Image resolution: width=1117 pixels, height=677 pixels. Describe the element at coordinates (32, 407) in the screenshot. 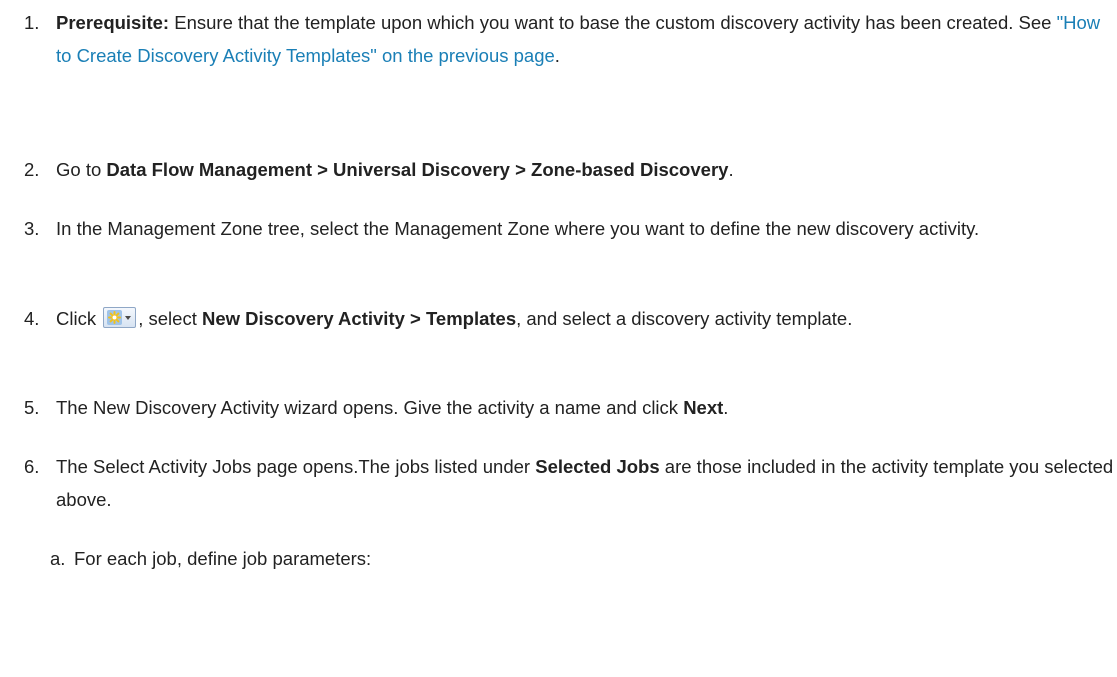

I see `step-number: 5.` at that location.